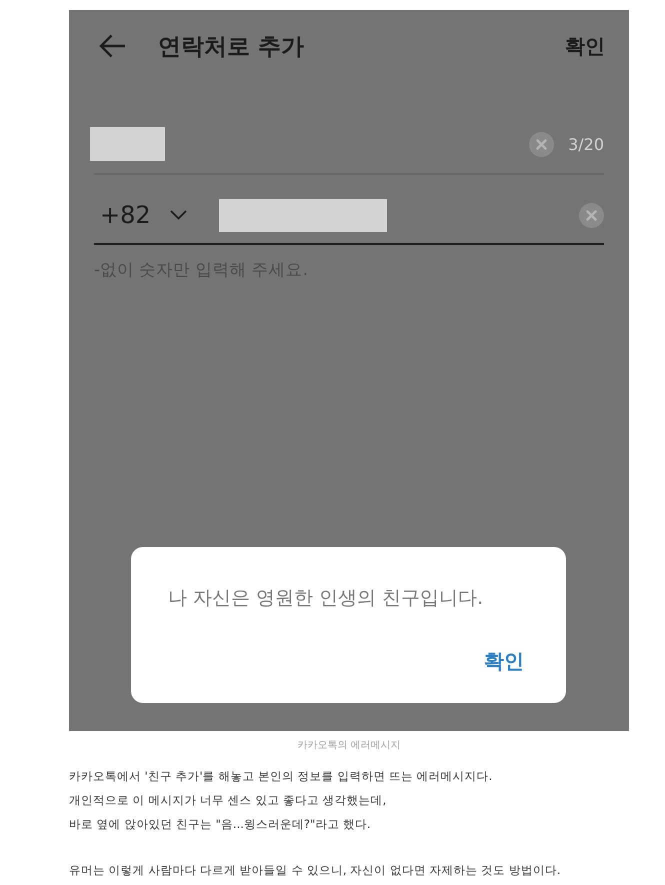 Image resolution: width=665 pixels, height=885 pixels. I want to click on confirm-button: 확인, so click(585, 46).